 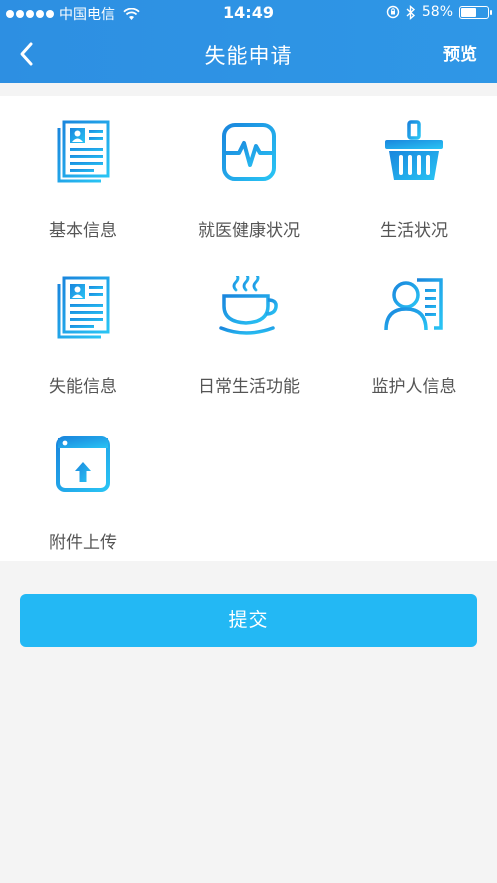 I want to click on grid-item-label: 附件上传, so click(x=83, y=543).